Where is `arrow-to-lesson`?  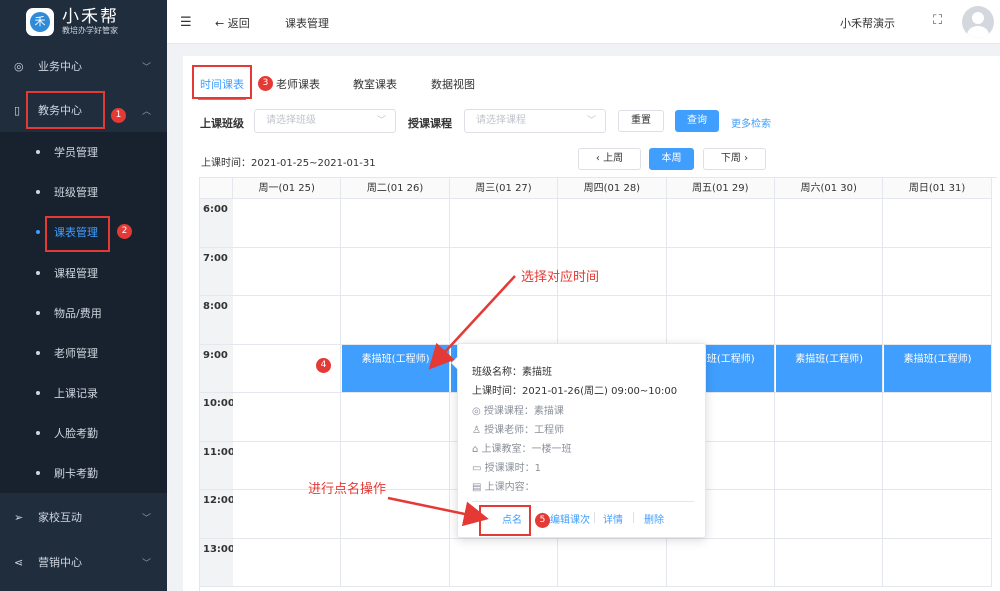
arrow-to-lesson is located at coordinates (472, 322).